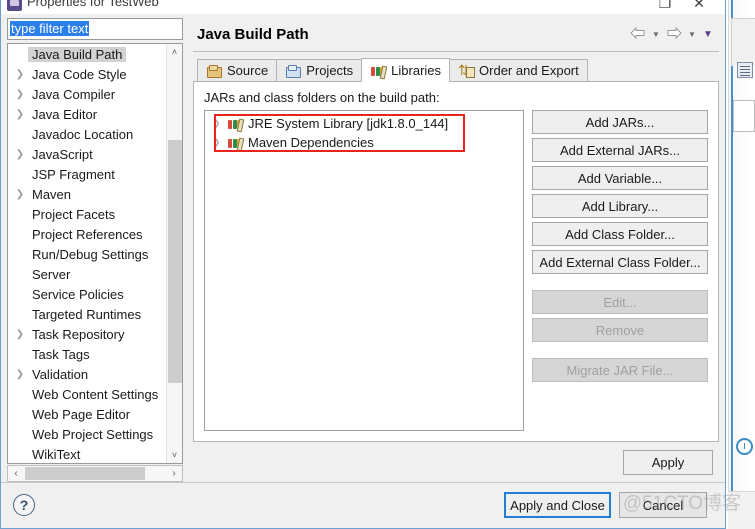 The width and height of the screenshot is (755, 529). I want to click on sidebar-item-service-policies: Service Policies, so click(87, 295).